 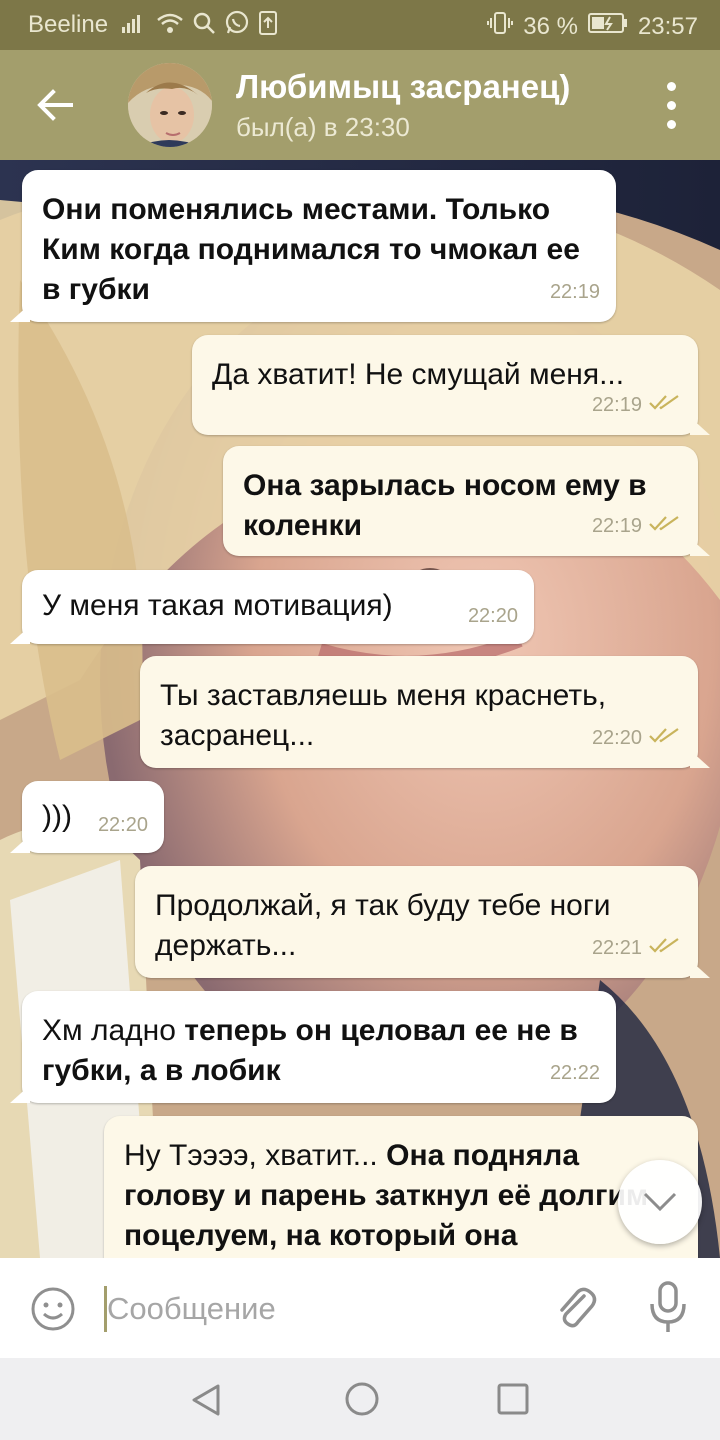 I want to click on triangle-back-icon, so click(x=206, y=1400).